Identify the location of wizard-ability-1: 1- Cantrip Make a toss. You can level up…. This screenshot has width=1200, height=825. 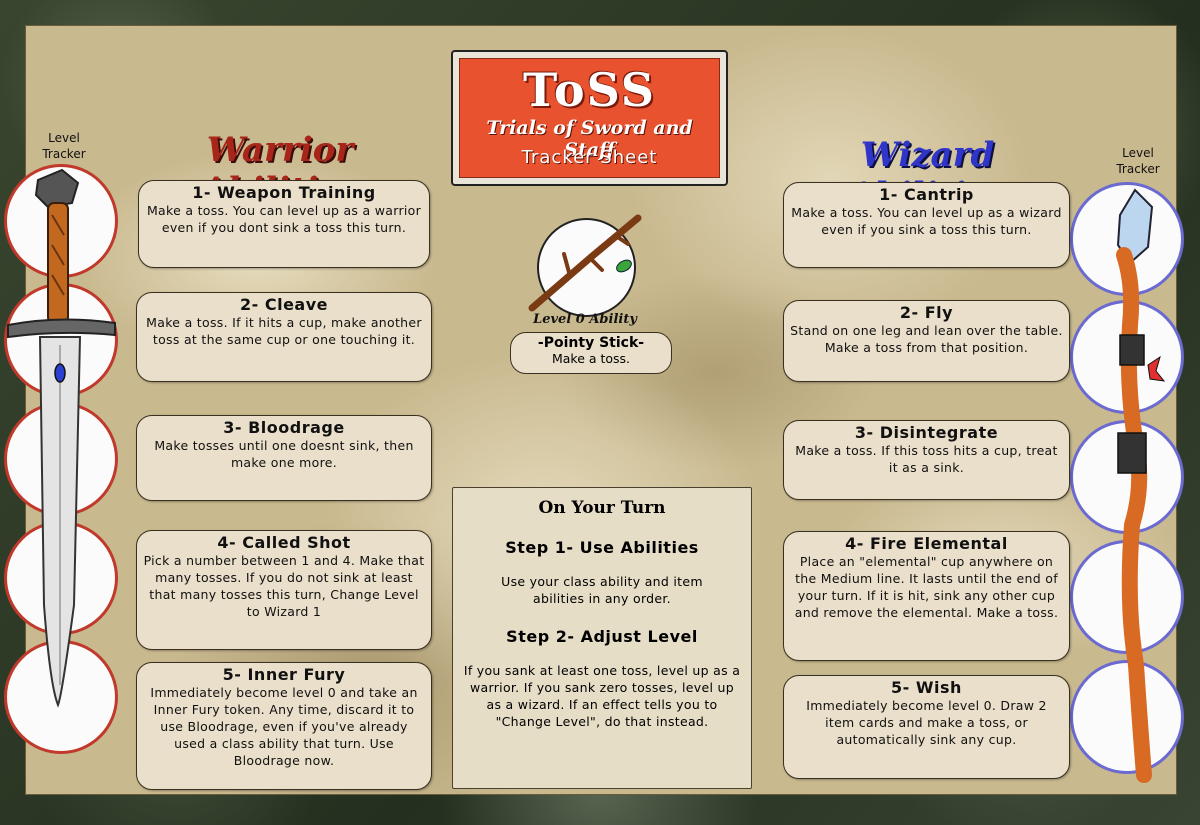
(926, 225).